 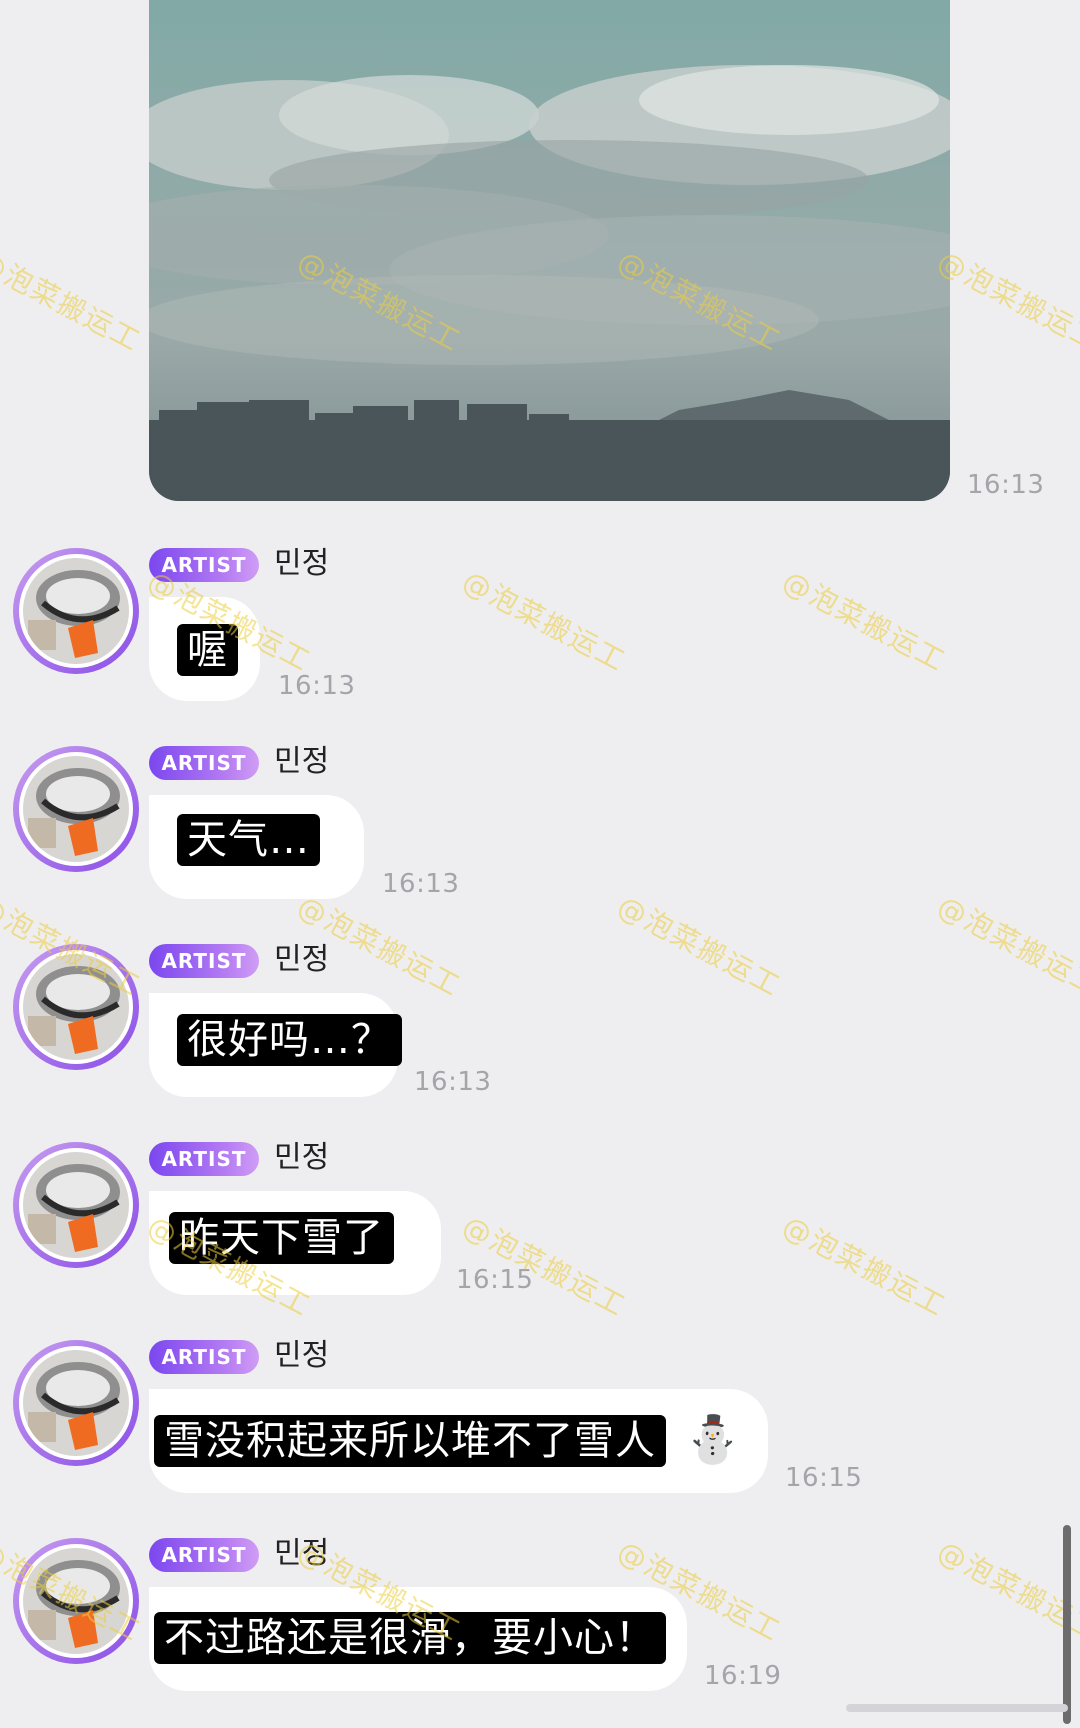 I want to click on message-row: ARTIST 민정 喔 16:13, so click(x=540, y=642).